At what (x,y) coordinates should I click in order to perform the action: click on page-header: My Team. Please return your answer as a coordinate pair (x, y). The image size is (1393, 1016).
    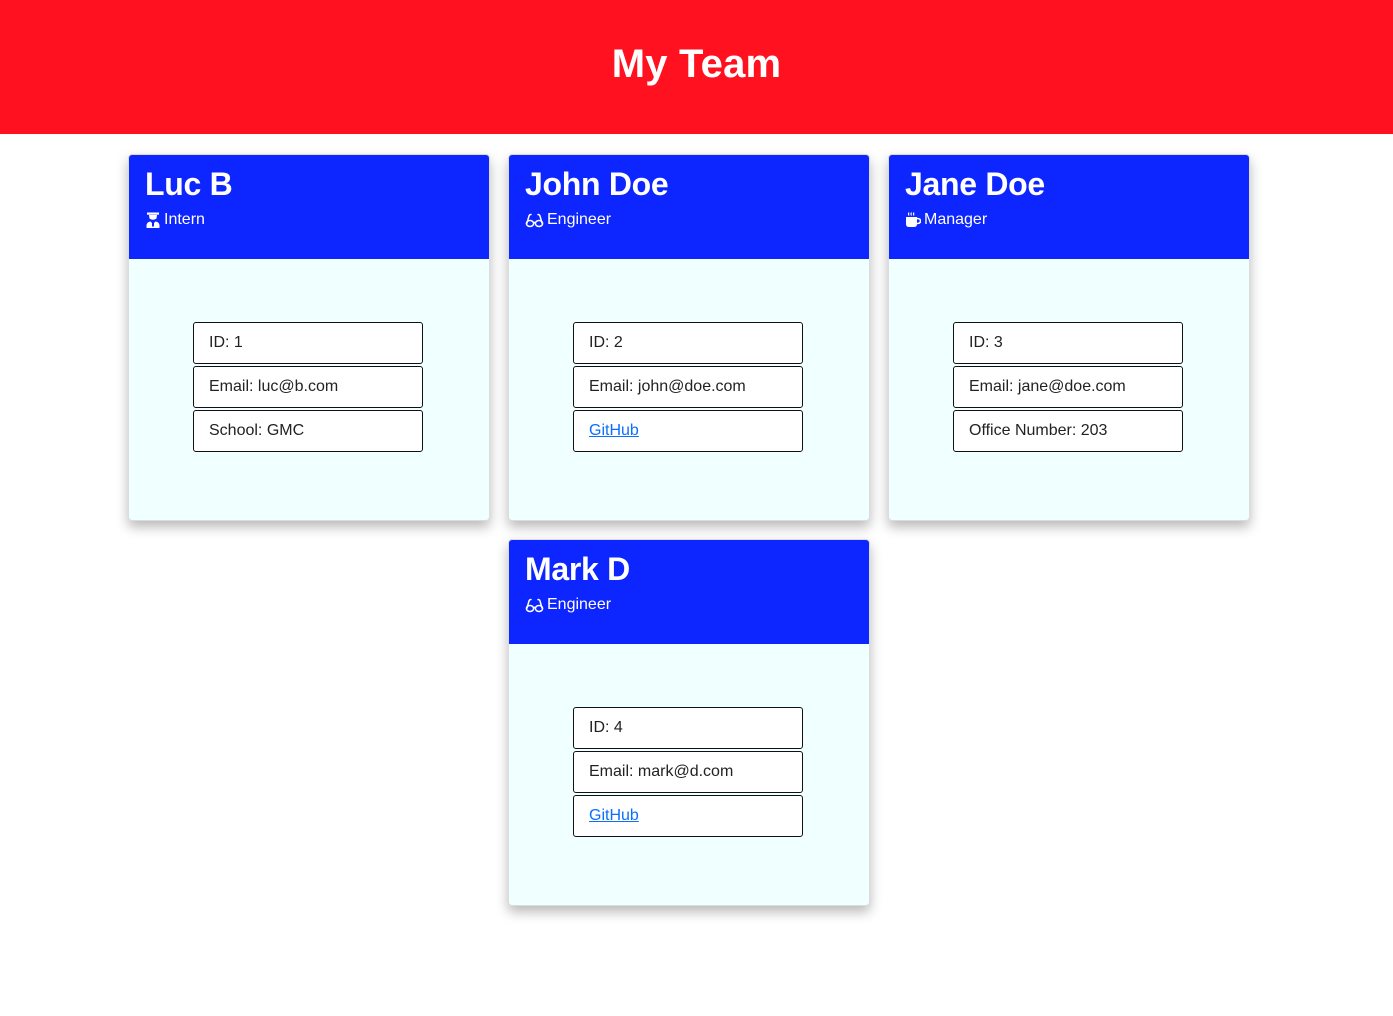
    Looking at the image, I should click on (696, 67).